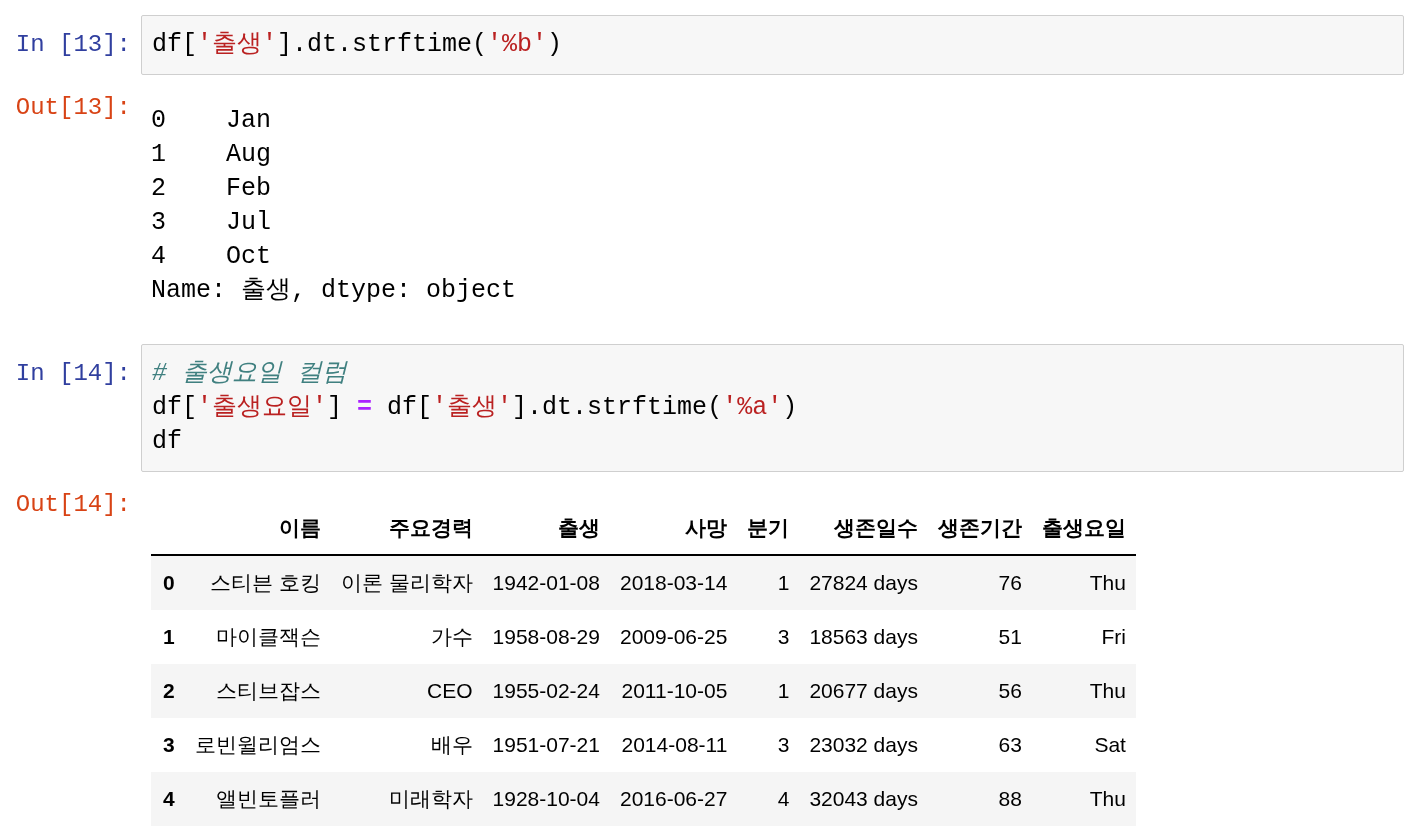  I want to click on table-cell: 1958-08-29, so click(546, 637).